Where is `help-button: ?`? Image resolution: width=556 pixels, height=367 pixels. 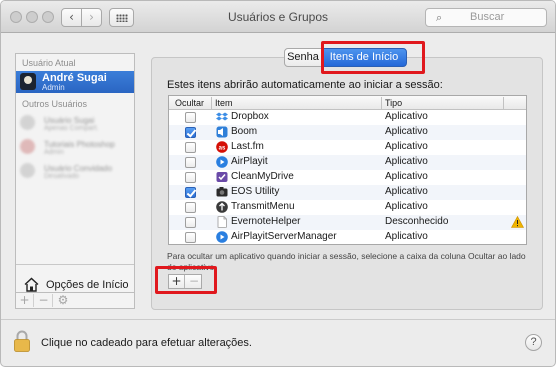
help-button: ? is located at coordinates (533, 342).